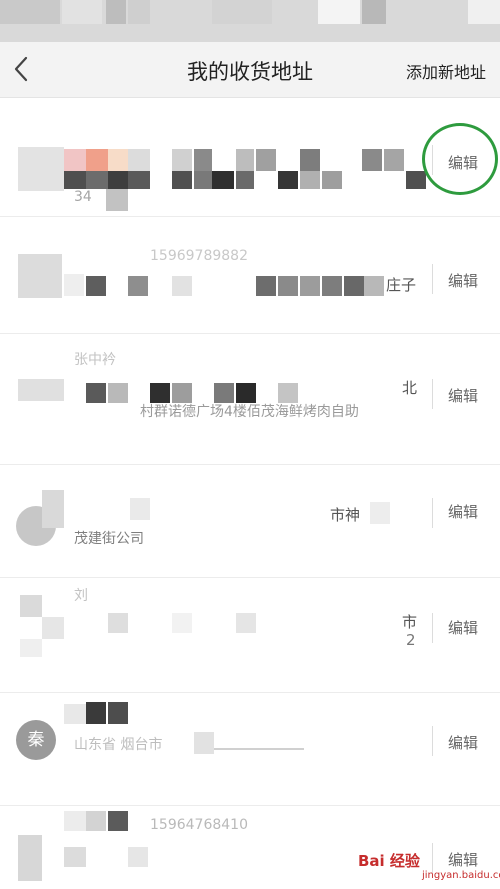 Image resolution: width=500 pixels, height=889 pixels. Describe the element at coordinates (81, 596) in the screenshot. I see `address-name: 刘` at that location.